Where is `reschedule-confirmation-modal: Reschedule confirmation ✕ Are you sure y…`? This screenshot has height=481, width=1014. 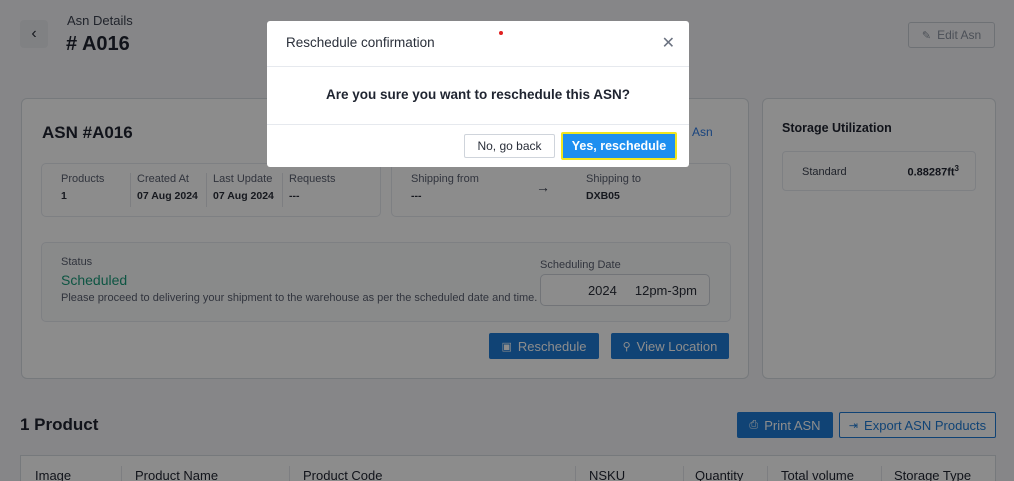
reschedule-confirmation-modal: Reschedule confirmation ✕ Are you sure y… is located at coordinates (478, 94).